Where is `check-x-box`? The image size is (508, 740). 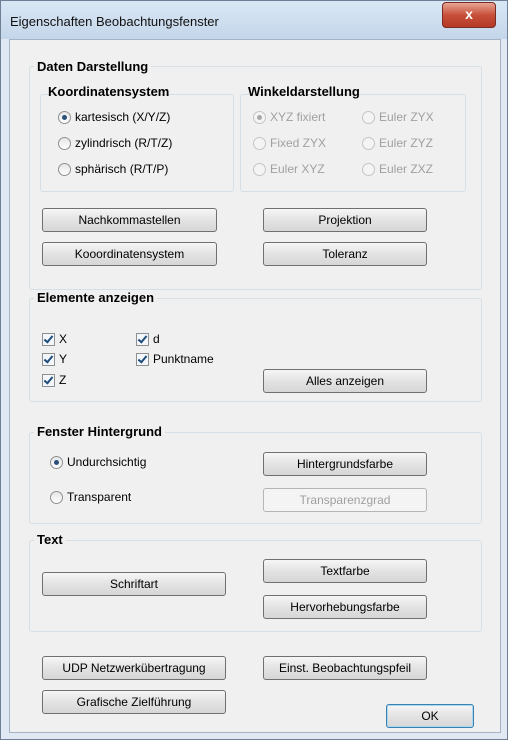
check-x-box is located at coordinates (48, 339).